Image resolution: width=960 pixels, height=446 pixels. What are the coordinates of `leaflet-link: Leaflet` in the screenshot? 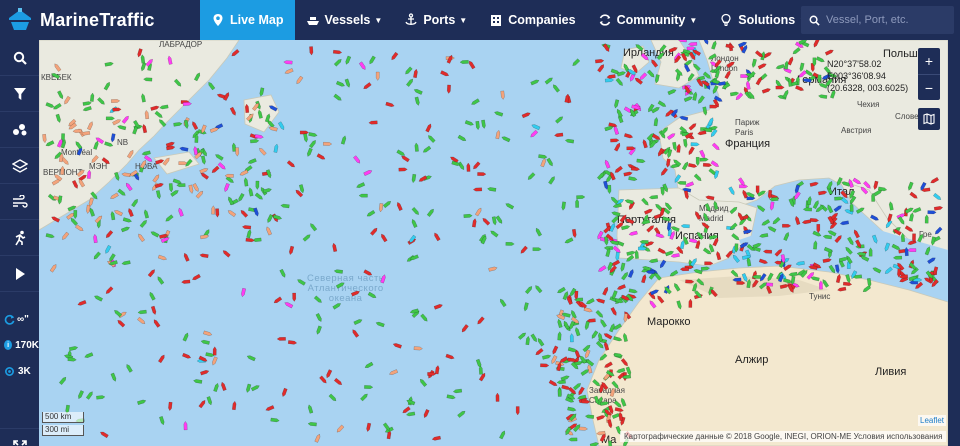 It's located at (932, 420).